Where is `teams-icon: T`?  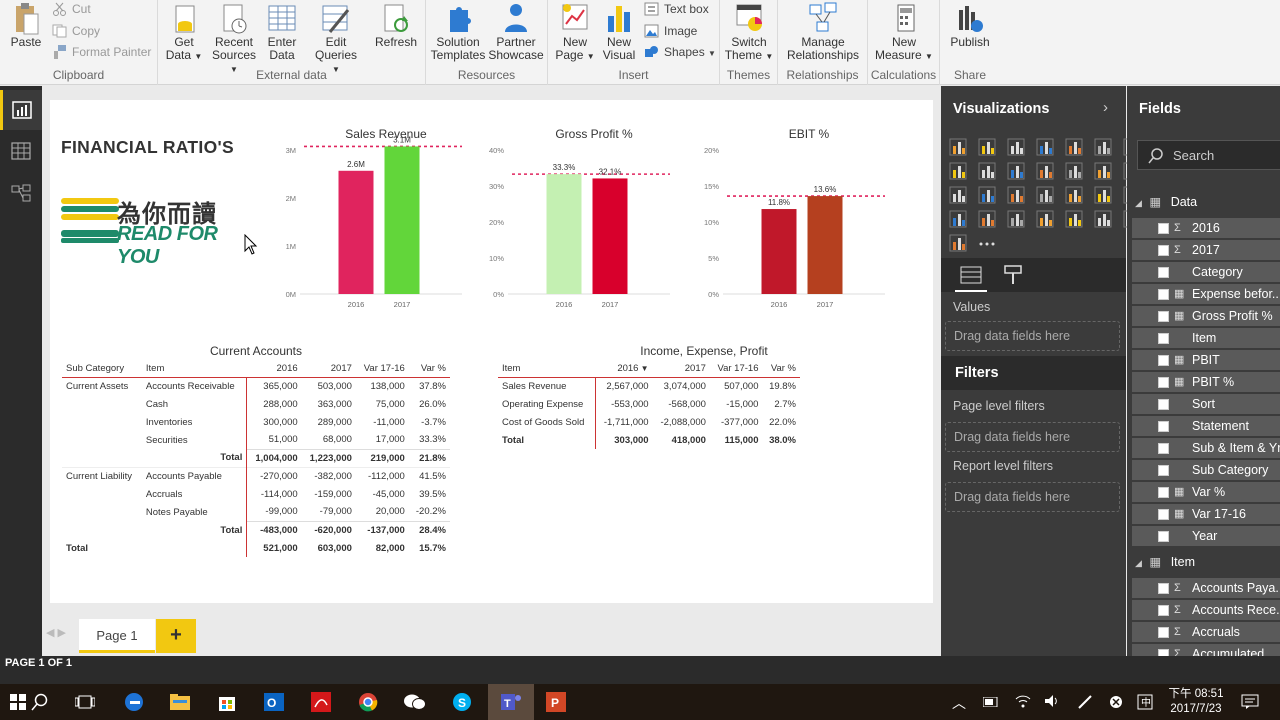
teams-icon: T is located at coordinates (511, 702).